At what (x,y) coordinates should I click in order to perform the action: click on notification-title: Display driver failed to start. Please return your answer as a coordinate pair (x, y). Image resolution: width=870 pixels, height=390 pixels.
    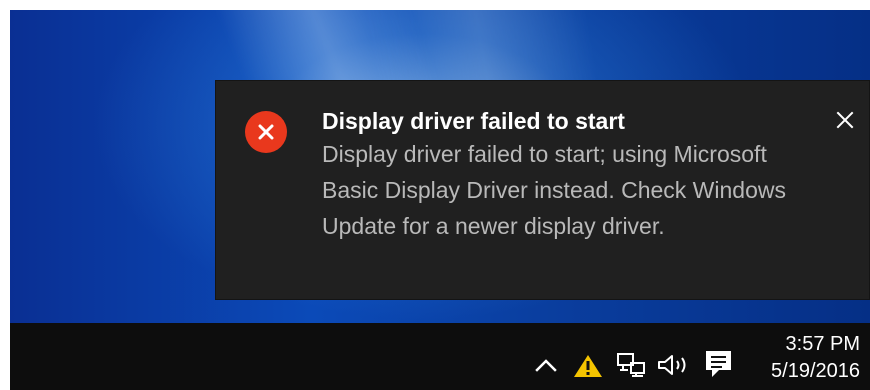
    Looking at the image, I should click on (473, 121).